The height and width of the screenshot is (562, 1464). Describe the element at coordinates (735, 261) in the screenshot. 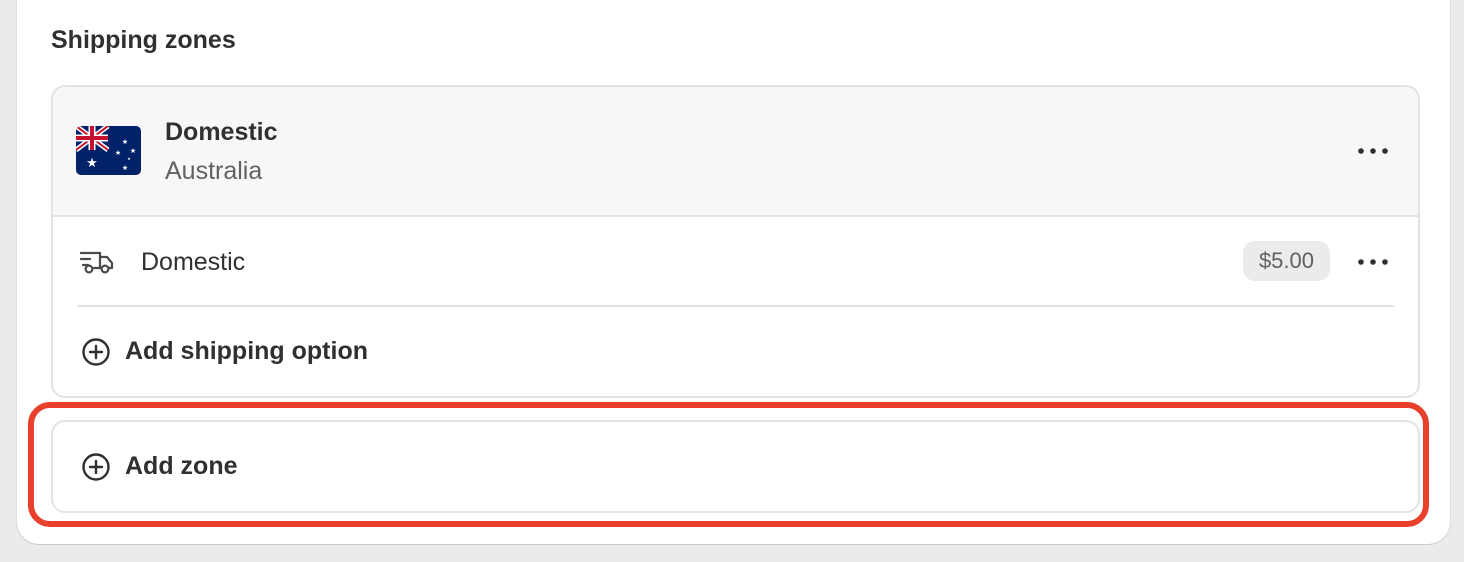

I see `shipping-rate-row: Domestic $5.00` at that location.